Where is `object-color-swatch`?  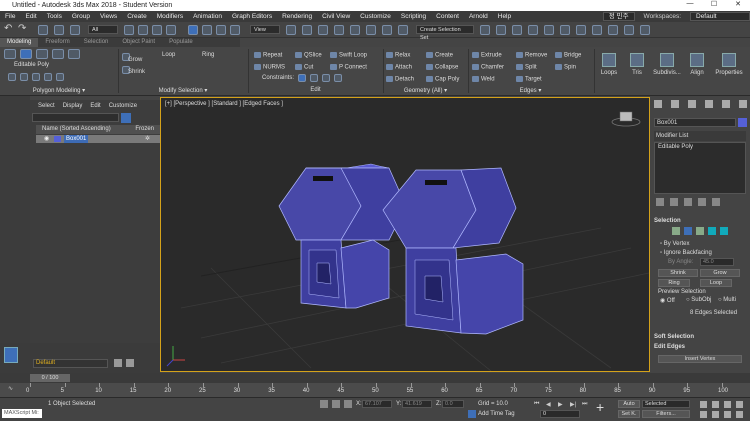
object-color-swatch is located at coordinates (742, 122).